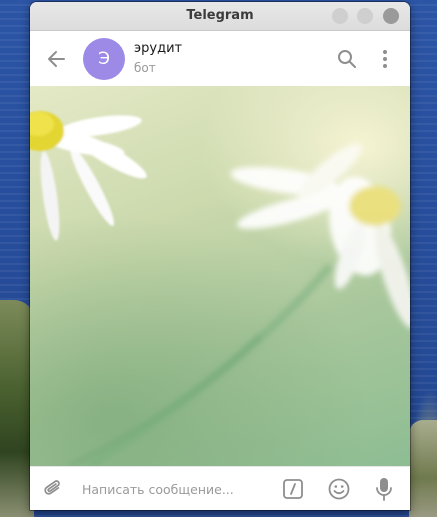 Image resolution: width=437 pixels, height=517 pixels. I want to click on arrow-left-icon, so click(56, 59).